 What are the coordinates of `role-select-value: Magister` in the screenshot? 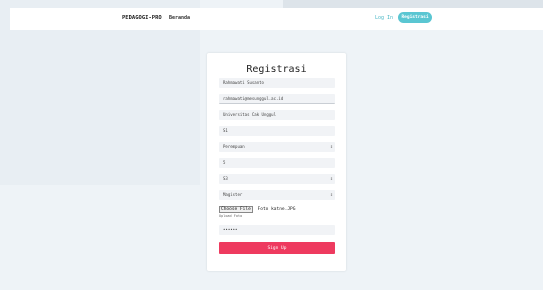 It's located at (233, 194).